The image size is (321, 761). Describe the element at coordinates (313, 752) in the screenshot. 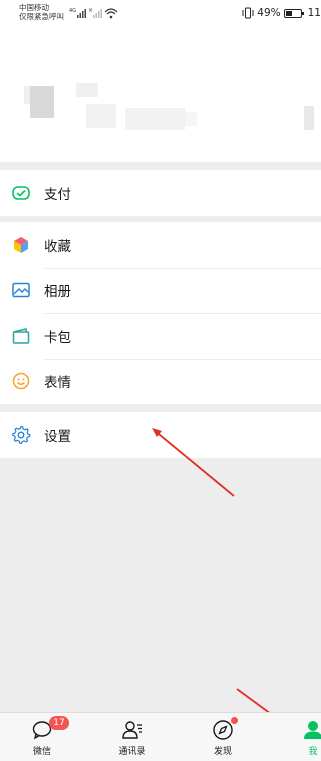

I see `tab-label-me: 我` at that location.